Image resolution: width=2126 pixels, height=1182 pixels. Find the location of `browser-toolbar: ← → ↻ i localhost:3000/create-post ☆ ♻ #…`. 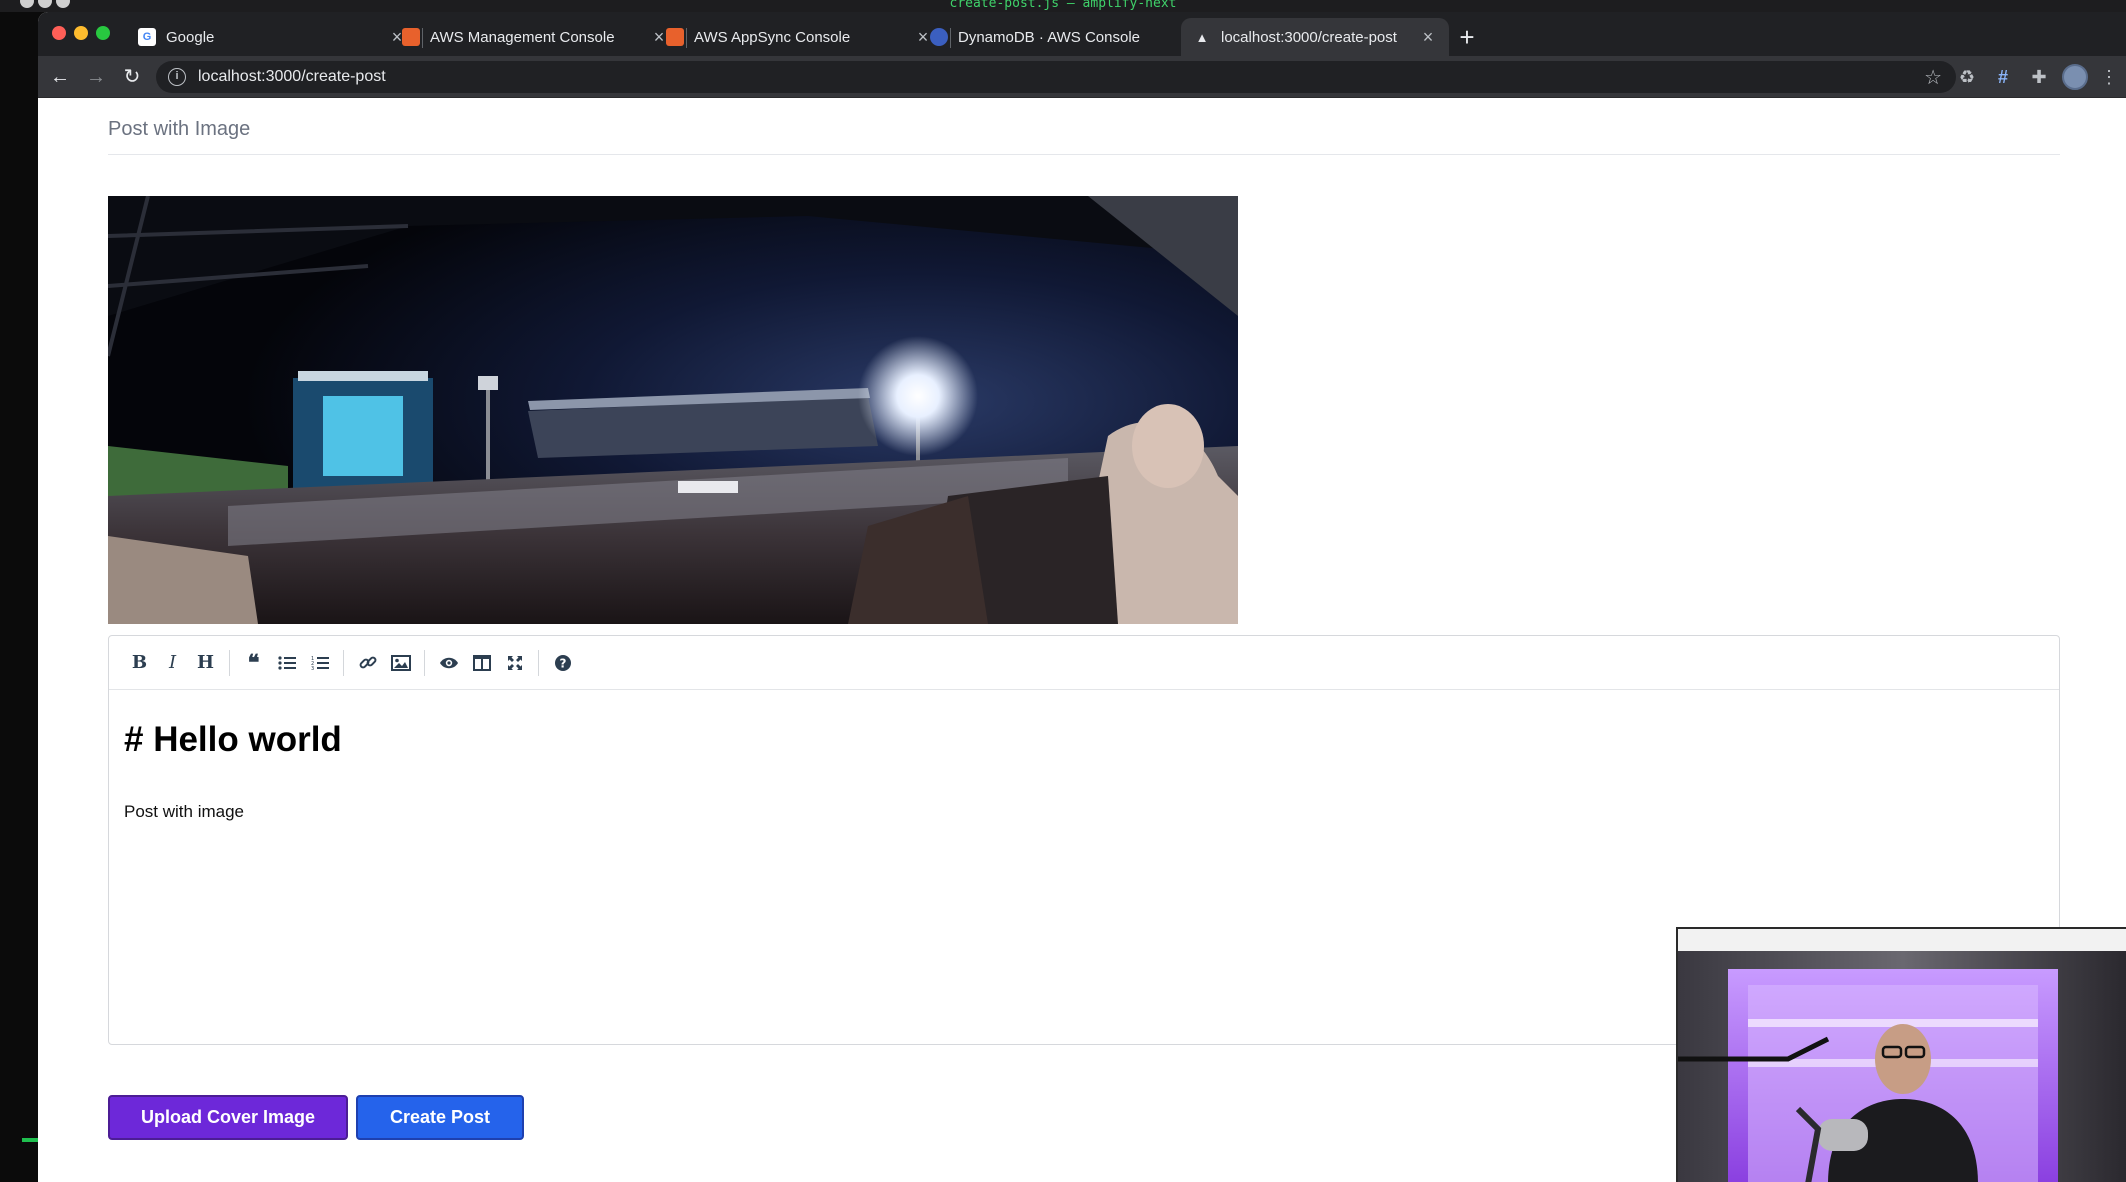

browser-toolbar: ← → ↻ i localhost:3000/create-post ☆ ♻ #… is located at coordinates (1082, 77).